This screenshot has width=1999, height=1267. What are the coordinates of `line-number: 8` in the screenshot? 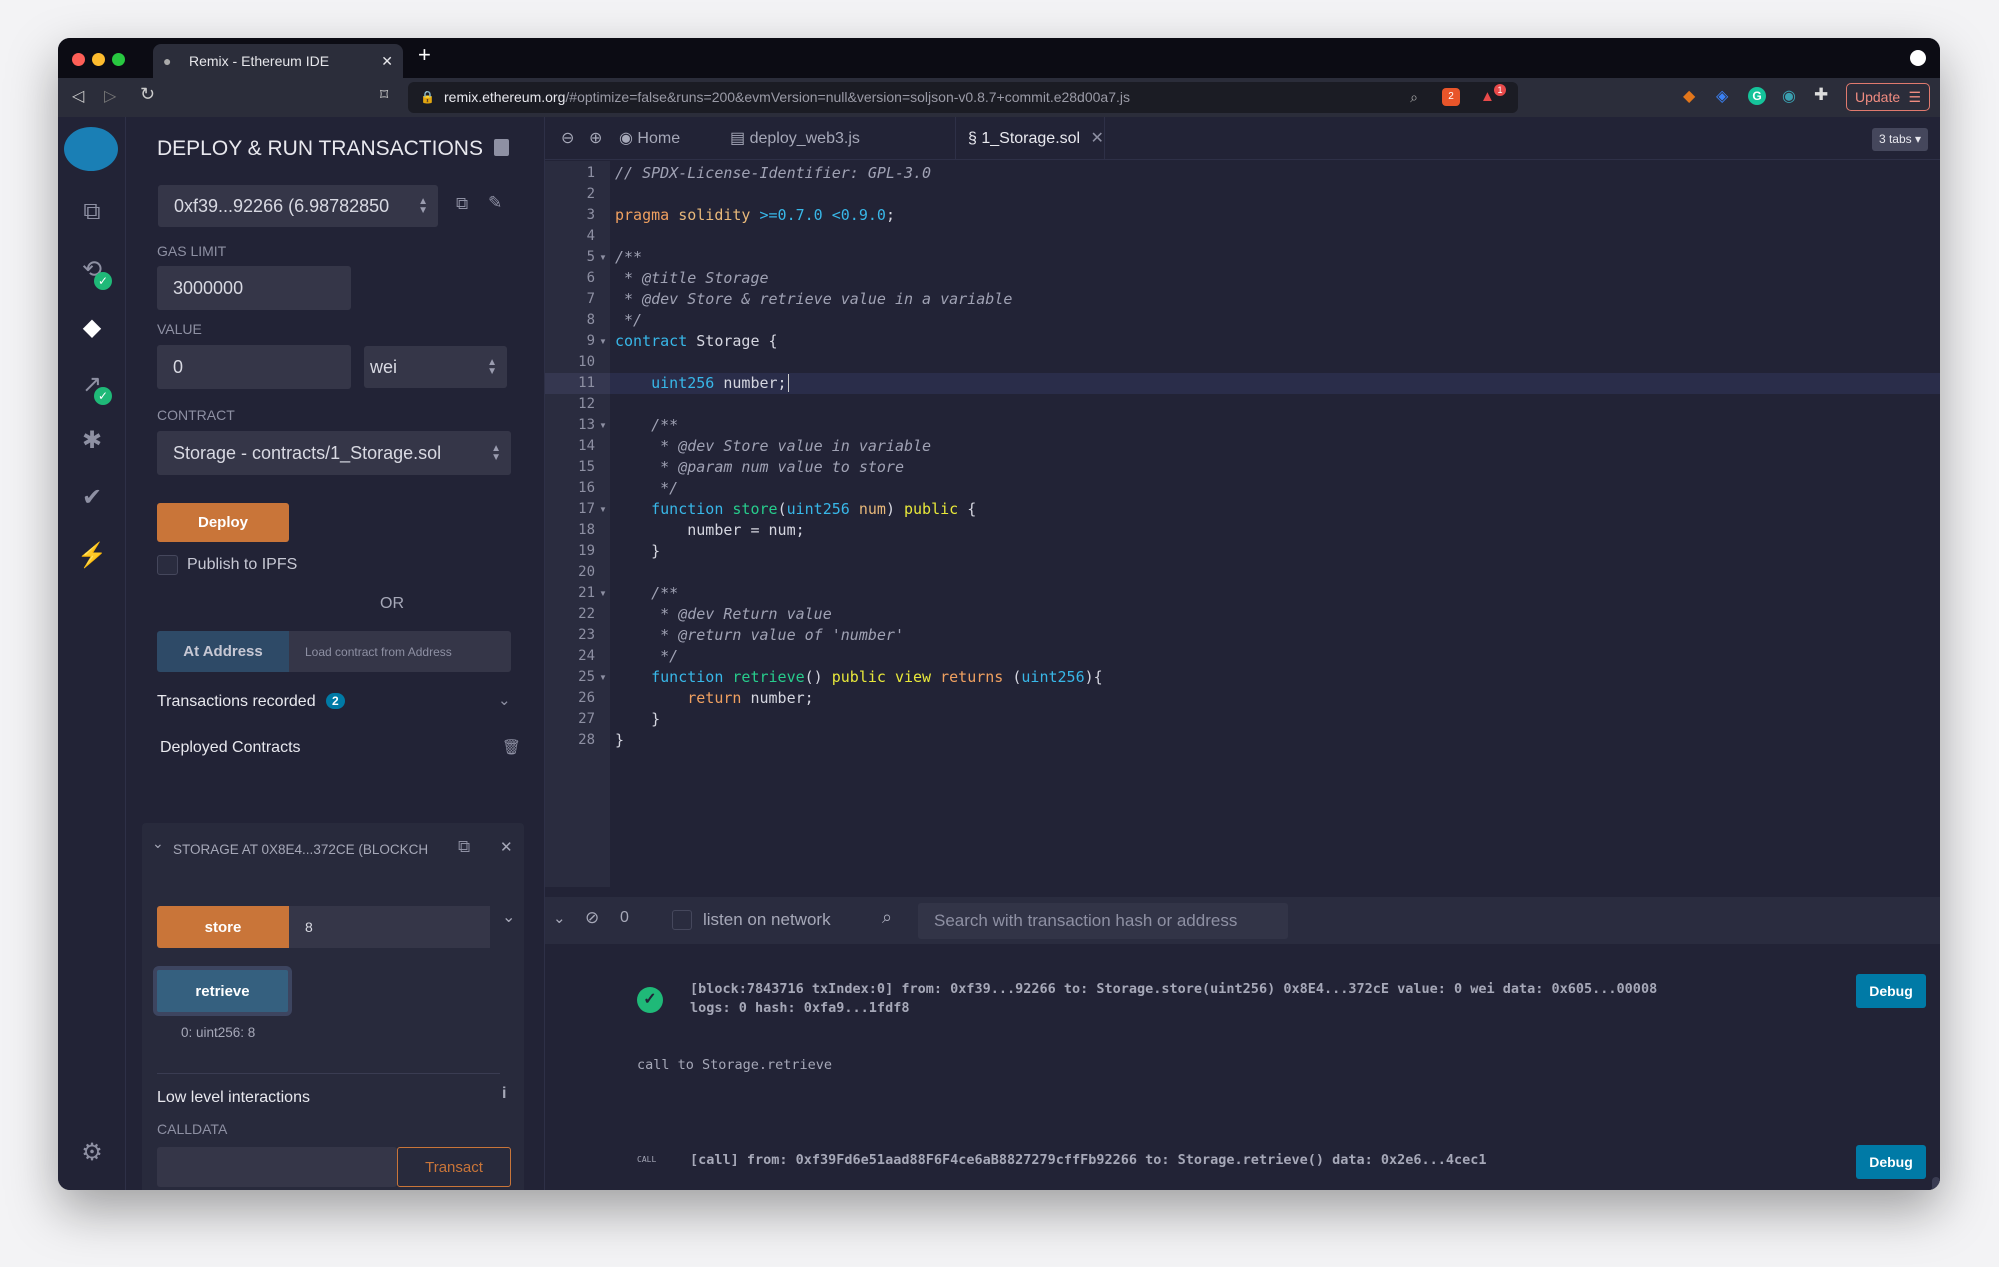 It's located at (590, 320).